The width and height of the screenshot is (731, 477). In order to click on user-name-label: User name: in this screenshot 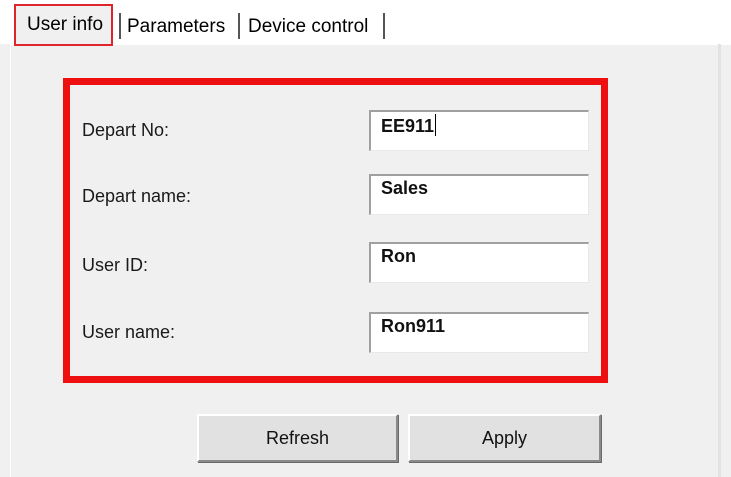, I will do `click(129, 332)`.